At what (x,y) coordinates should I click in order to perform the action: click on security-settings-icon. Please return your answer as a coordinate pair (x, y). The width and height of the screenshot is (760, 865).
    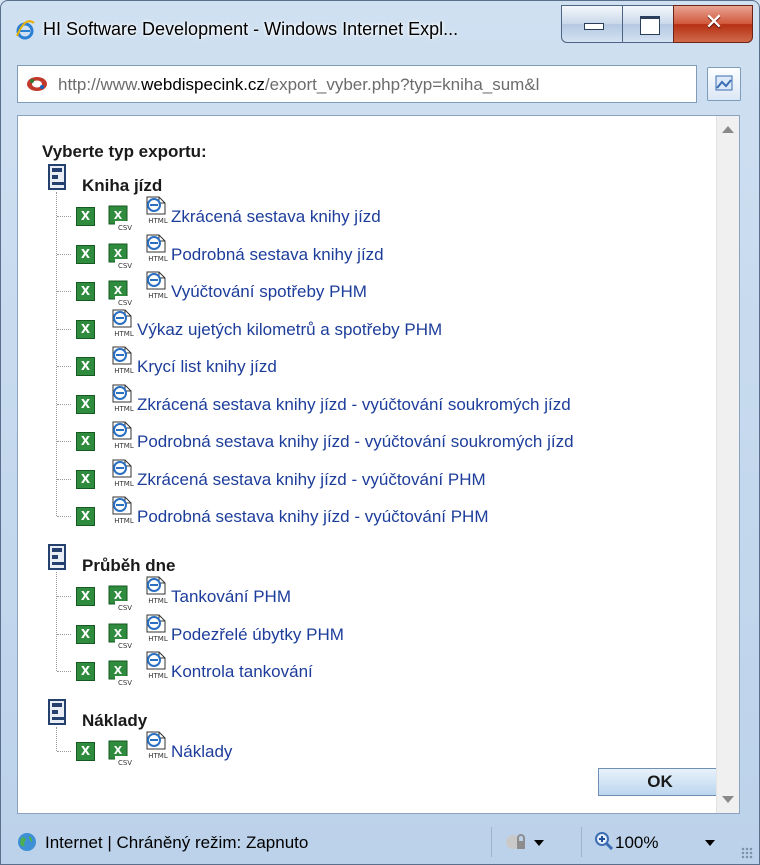
    Looking at the image, I should click on (516, 842).